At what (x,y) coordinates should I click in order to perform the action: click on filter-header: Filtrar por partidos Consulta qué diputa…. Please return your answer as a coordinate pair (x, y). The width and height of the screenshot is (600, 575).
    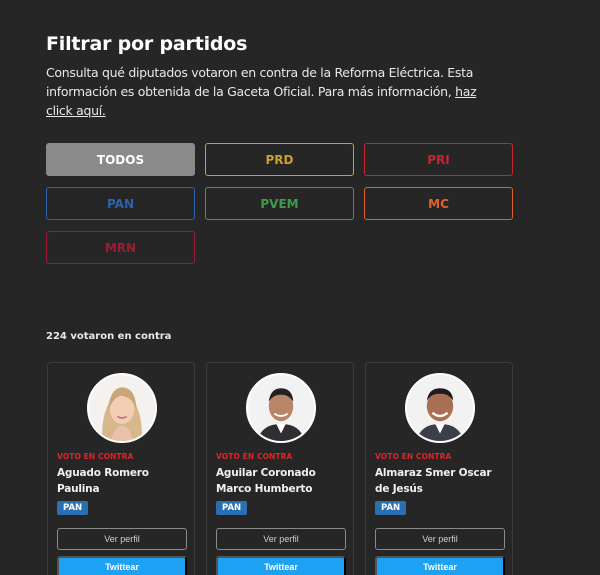
    Looking at the image, I should click on (281, 76).